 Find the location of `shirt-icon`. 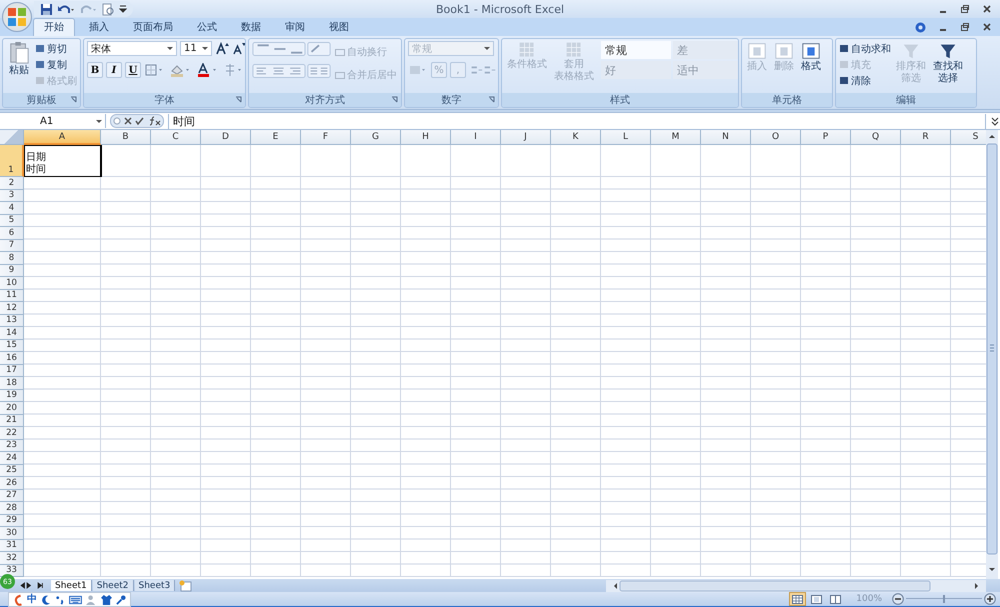

shirt-icon is located at coordinates (106, 599).